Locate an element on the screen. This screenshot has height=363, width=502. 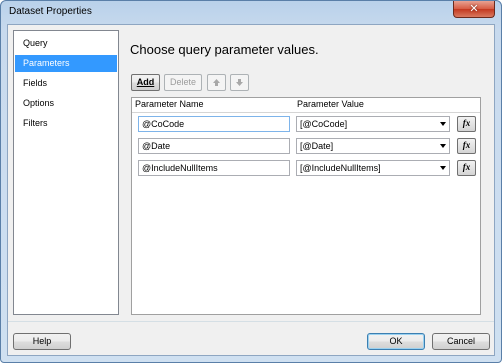
parameter-name-input: @CoCode is located at coordinates (214, 124).